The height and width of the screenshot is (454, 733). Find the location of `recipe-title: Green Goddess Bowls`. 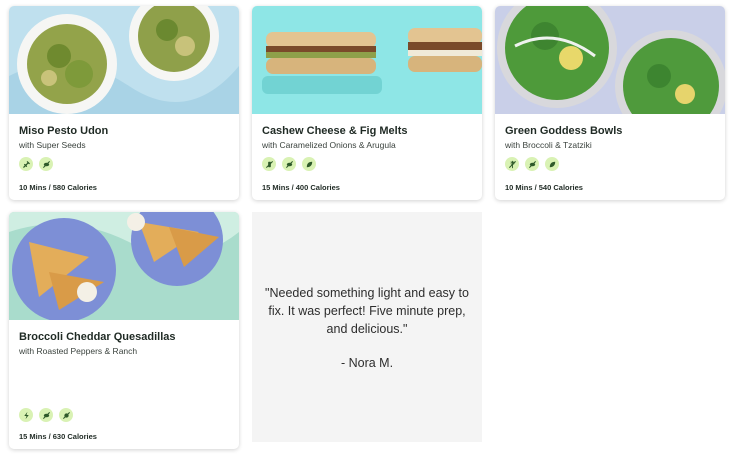

recipe-title: Green Goddess Bowls is located at coordinates (564, 131).